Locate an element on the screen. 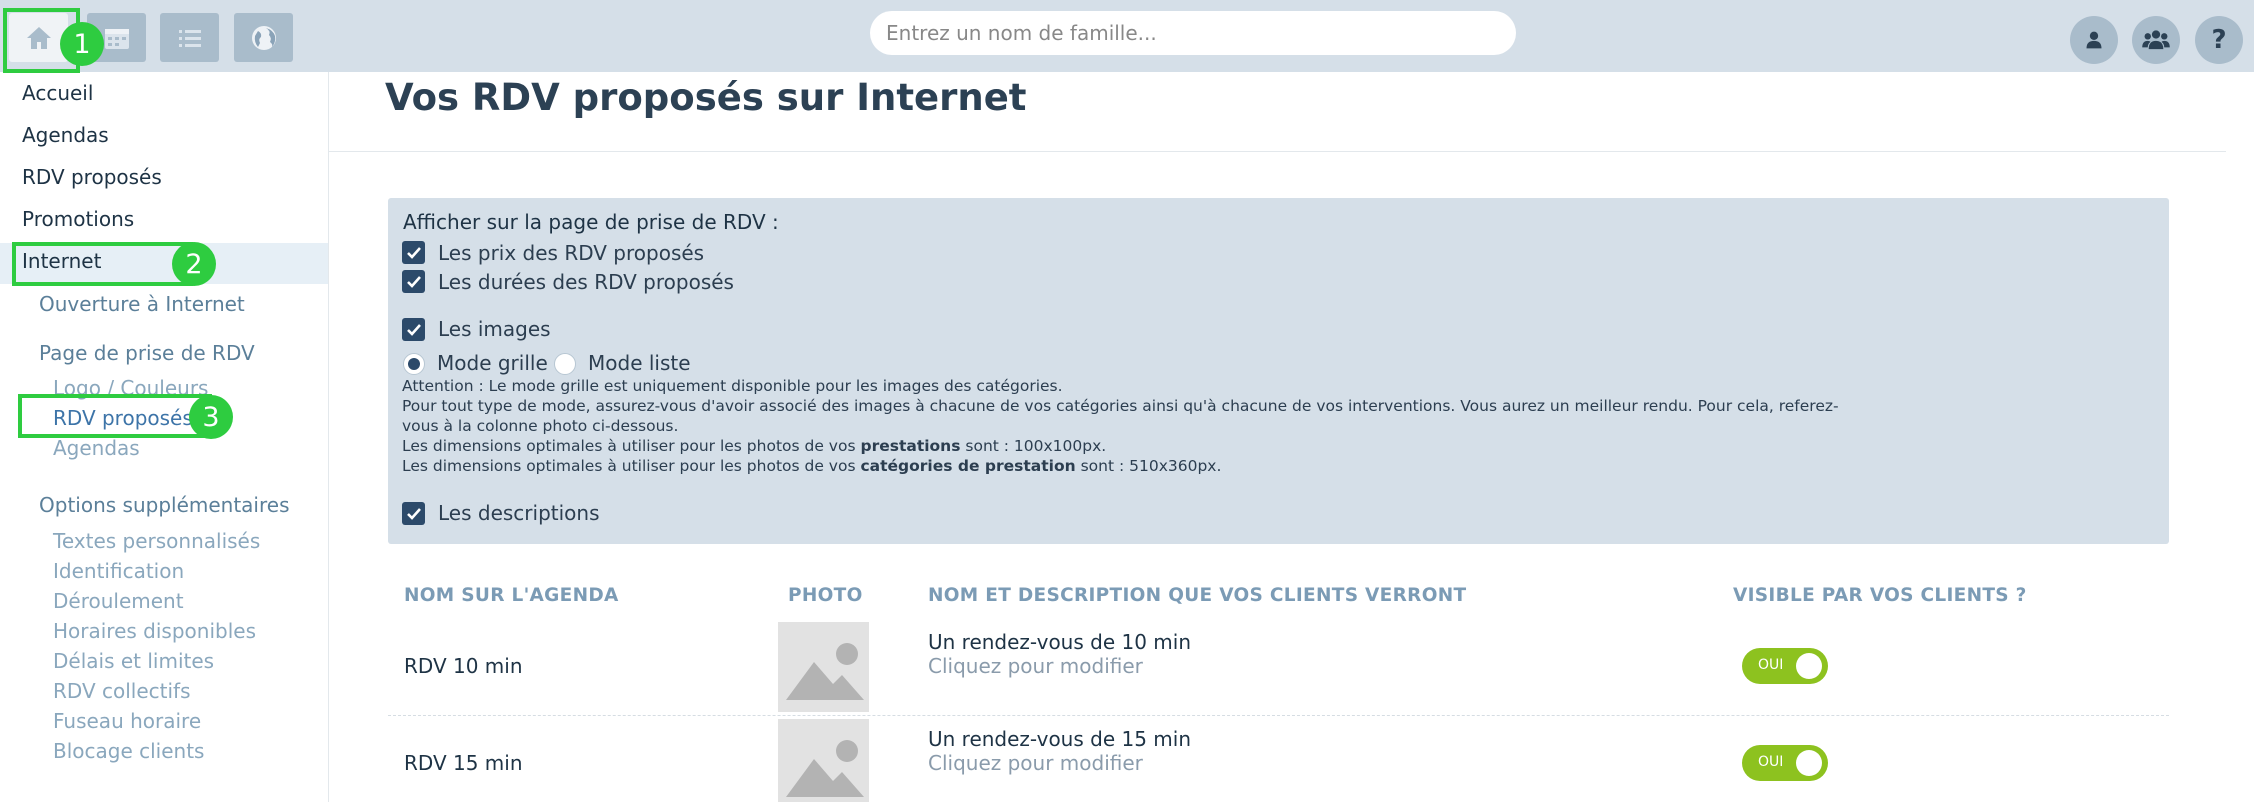  user-icon is located at coordinates (2094, 40).